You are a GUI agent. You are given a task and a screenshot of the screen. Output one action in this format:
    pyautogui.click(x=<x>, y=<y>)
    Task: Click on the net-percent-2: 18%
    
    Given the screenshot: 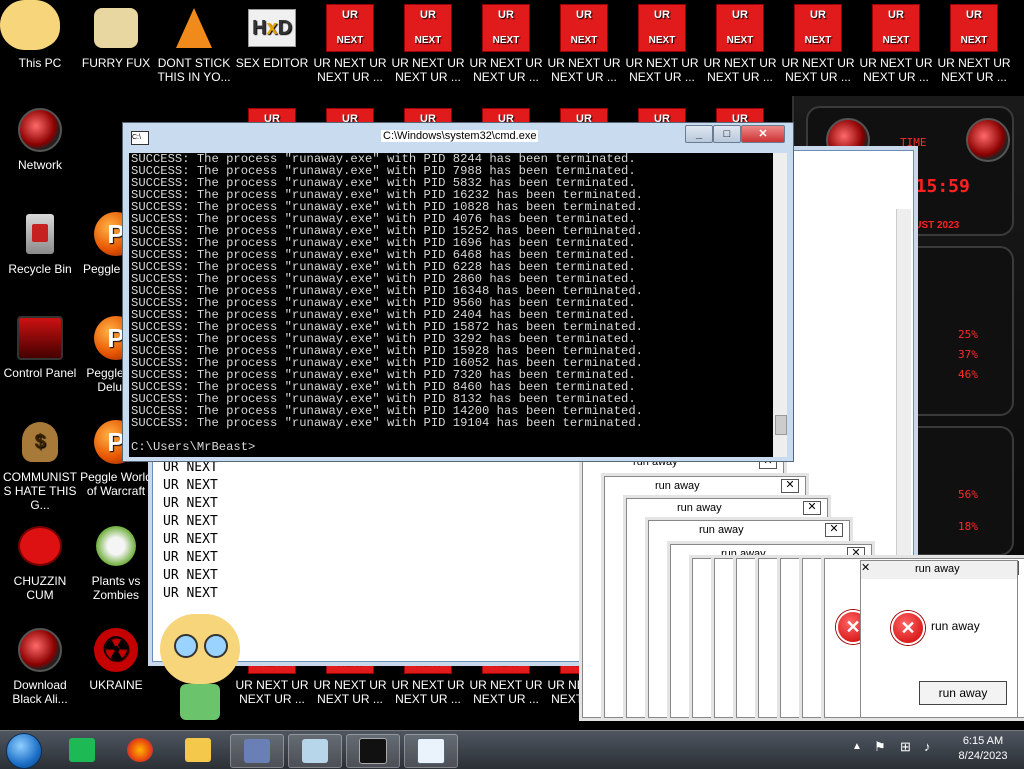 What is the action you would take?
    pyautogui.click(x=968, y=526)
    